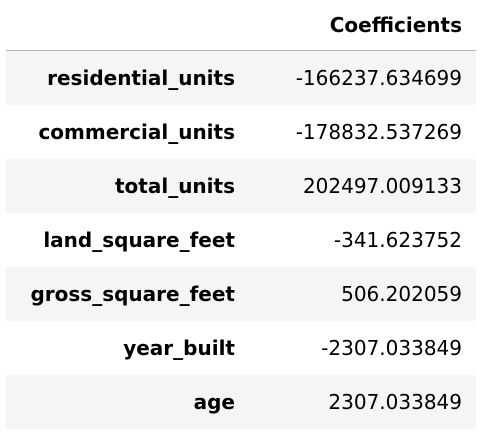  What do you see at coordinates (378, 77) in the screenshot?
I see `row-value: -166237.634699` at bounding box center [378, 77].